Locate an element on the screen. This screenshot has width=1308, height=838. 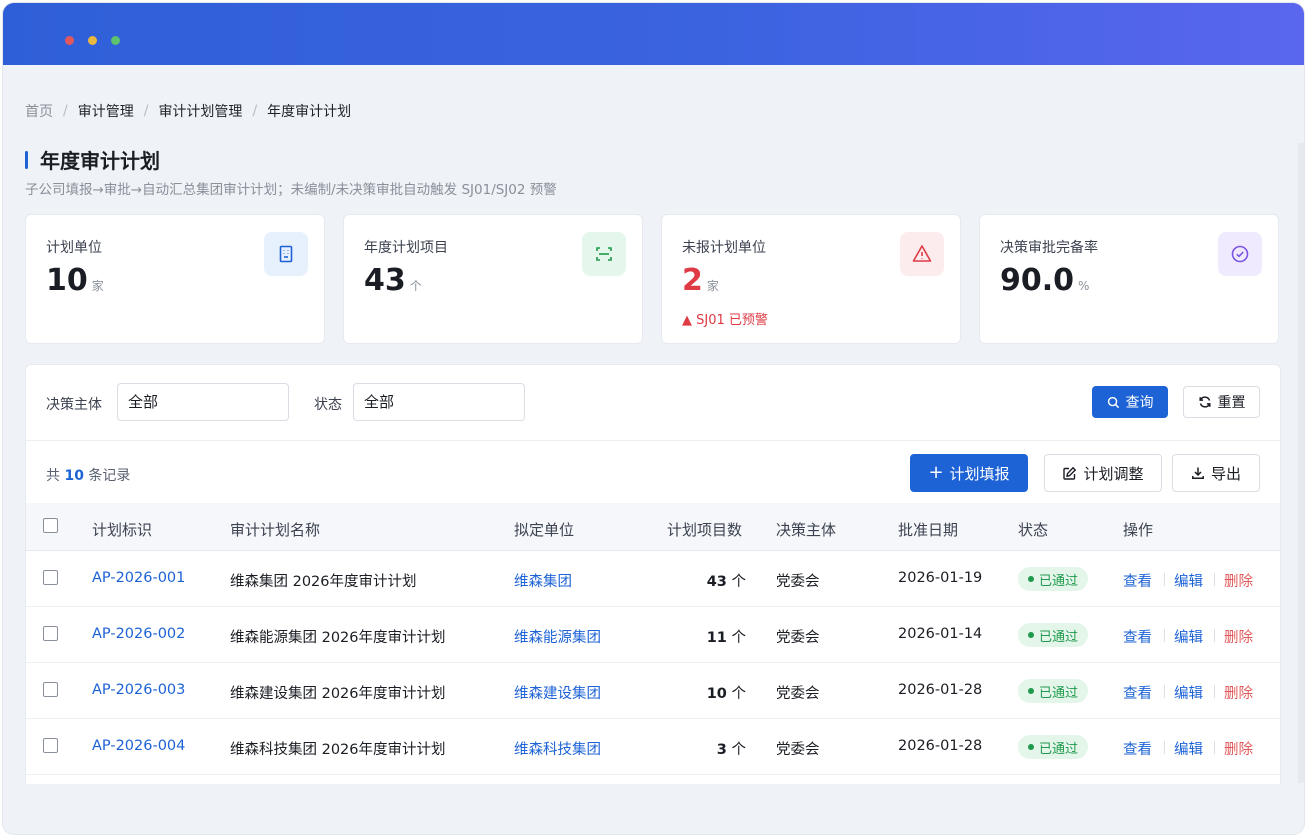
plan-name: 维森建设集团 2026年度审计计划 is located at coordinates (338, 694).